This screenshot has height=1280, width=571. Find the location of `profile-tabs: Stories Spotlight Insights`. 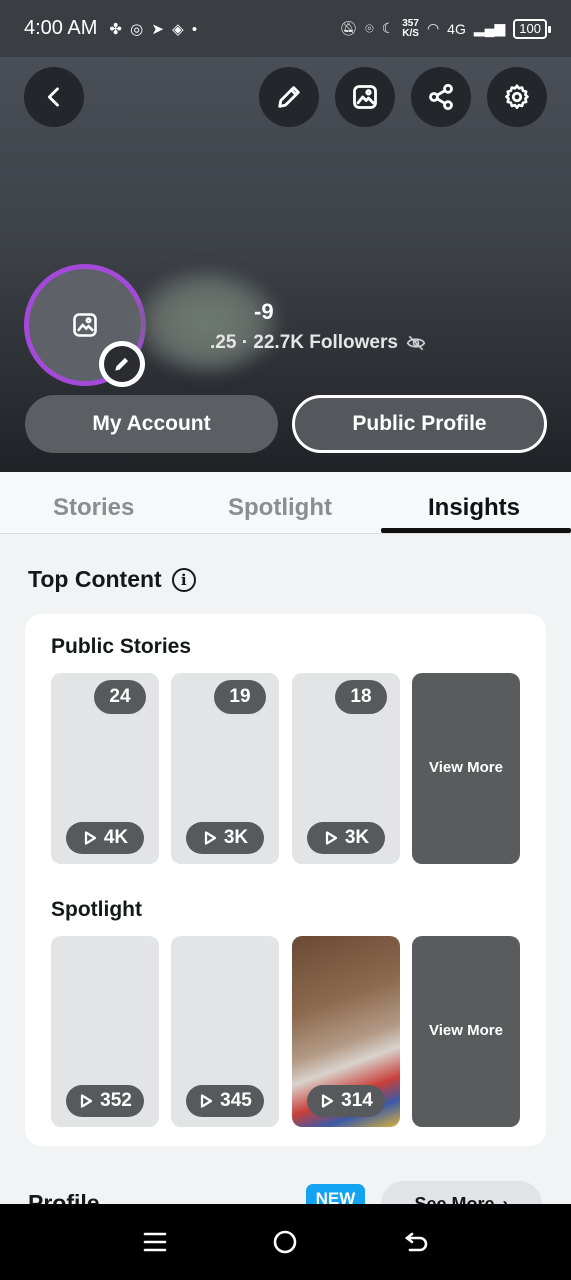

profile-tabs: Stories Spotlight Insights is located at coordinates (285, 503).